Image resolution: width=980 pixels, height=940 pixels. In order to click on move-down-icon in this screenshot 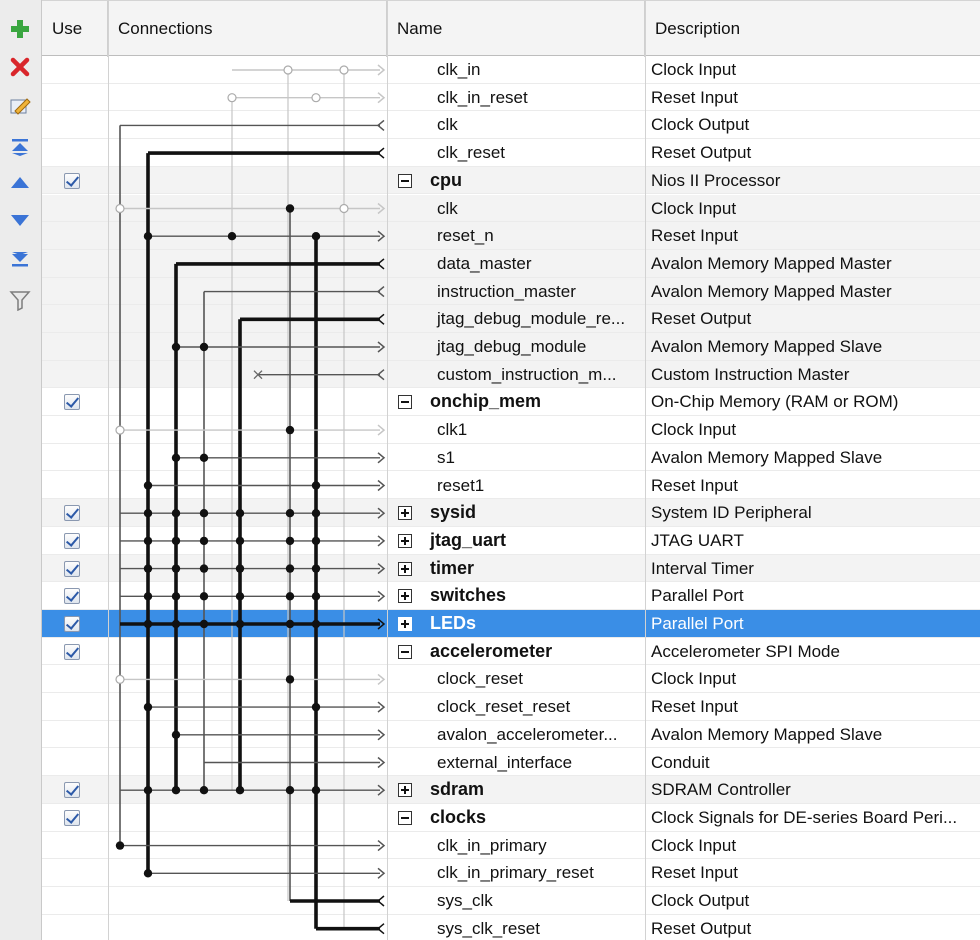, I will do `click(20, 220)`.